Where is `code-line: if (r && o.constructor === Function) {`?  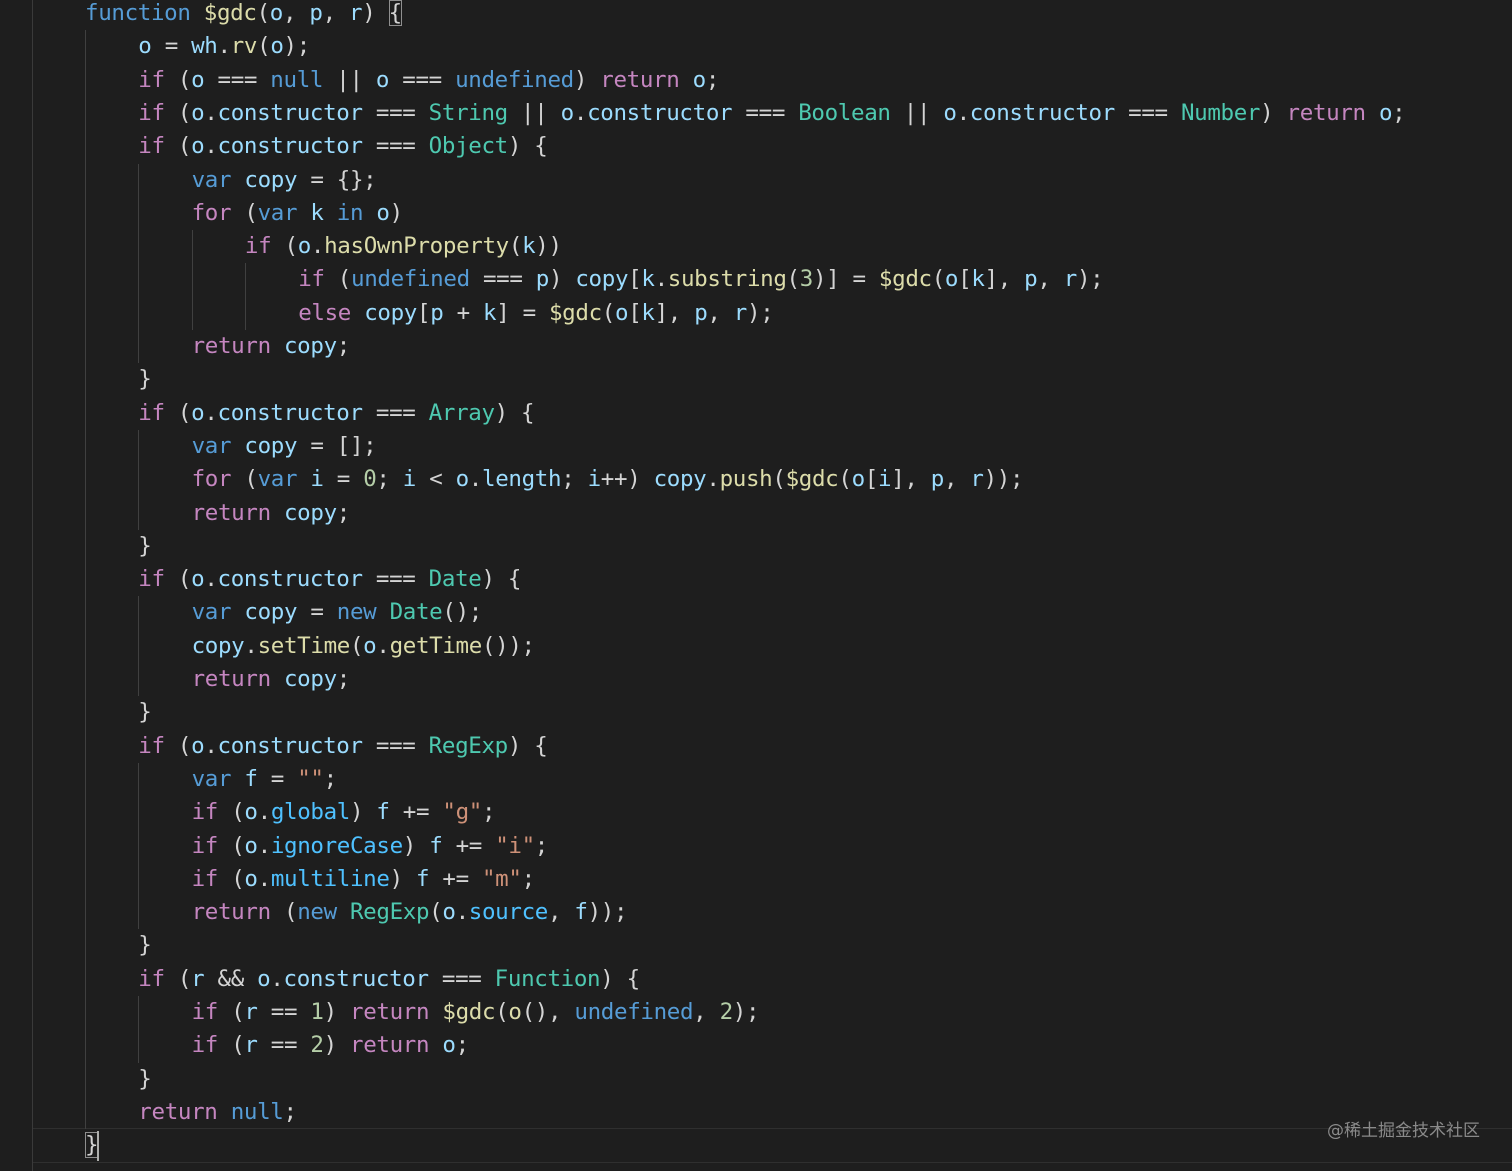
code-line: if (r && o.constructor === Function) { is located at coordinates (389, 979).